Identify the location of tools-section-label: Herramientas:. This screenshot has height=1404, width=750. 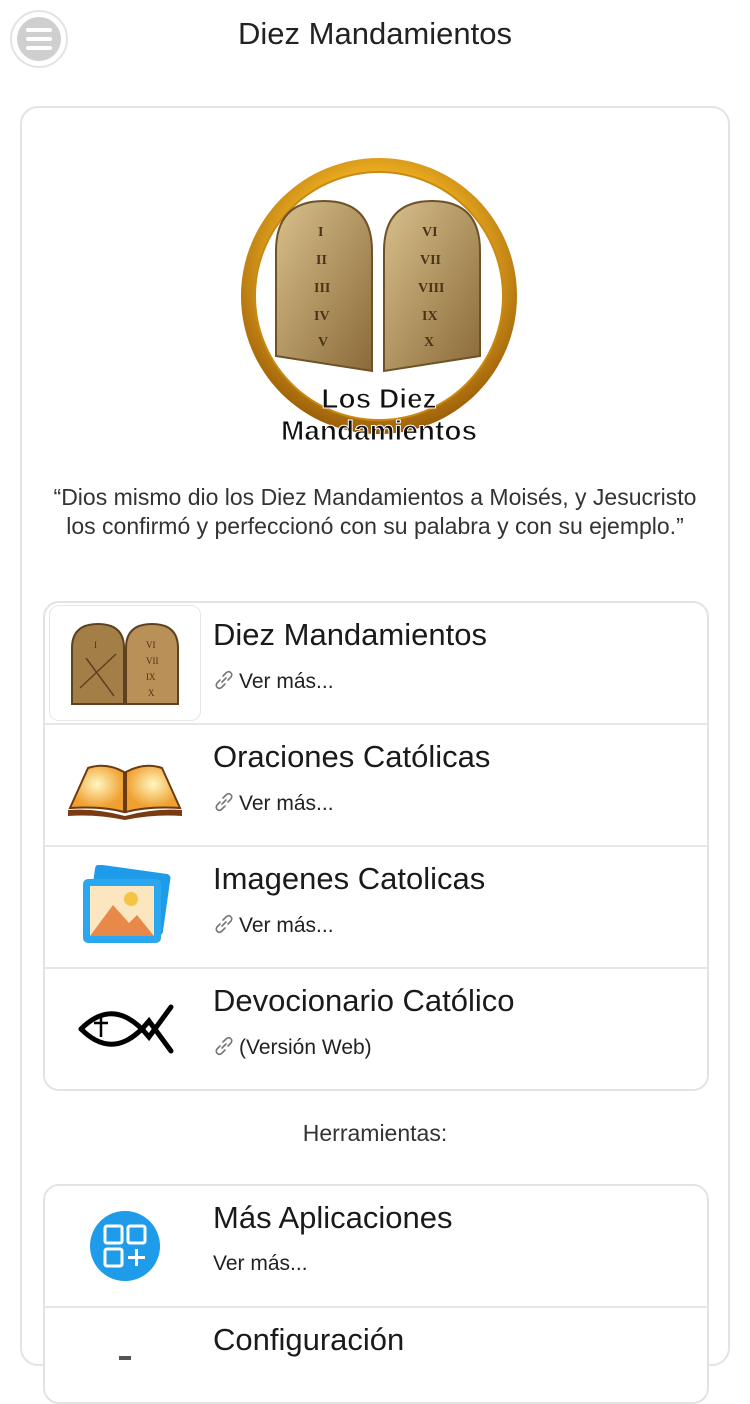
(375, 1133).